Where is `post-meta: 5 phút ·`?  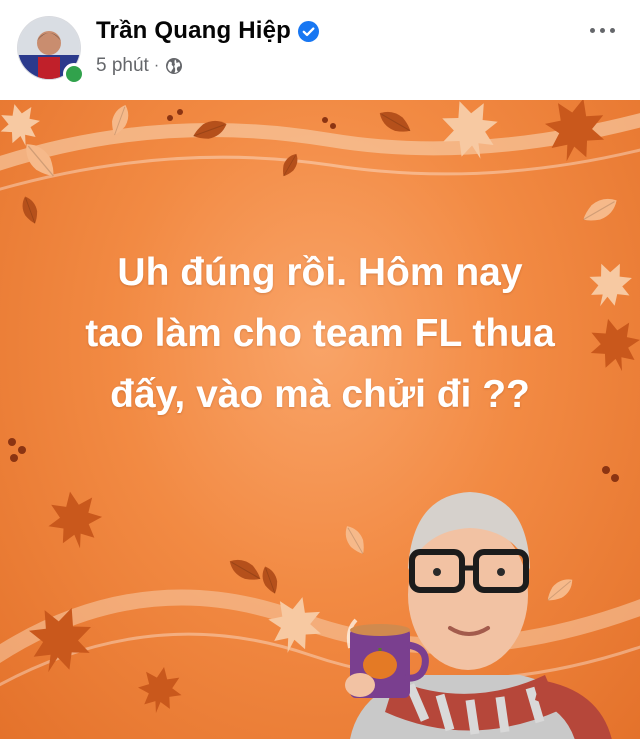 post-meta: 5 phút · is located at coordinates (139, 66).